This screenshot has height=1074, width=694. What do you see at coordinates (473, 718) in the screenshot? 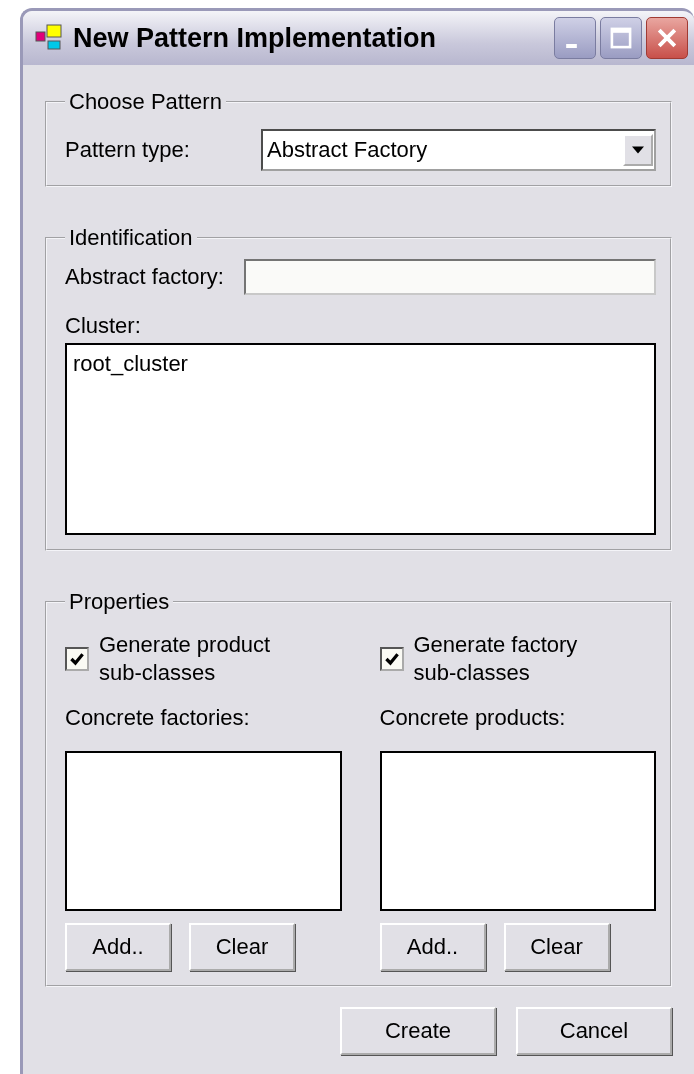
I see `list-label: Concrete products:` at bounding box center [473, 718].